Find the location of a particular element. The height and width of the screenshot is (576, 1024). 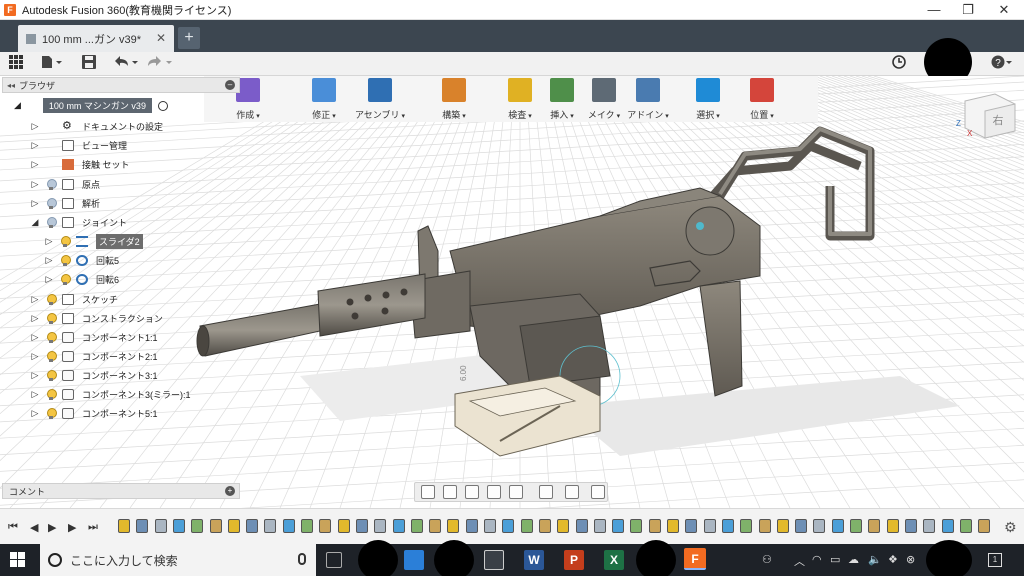

powerpoint-icon: P is located at coordinates (574, 560).